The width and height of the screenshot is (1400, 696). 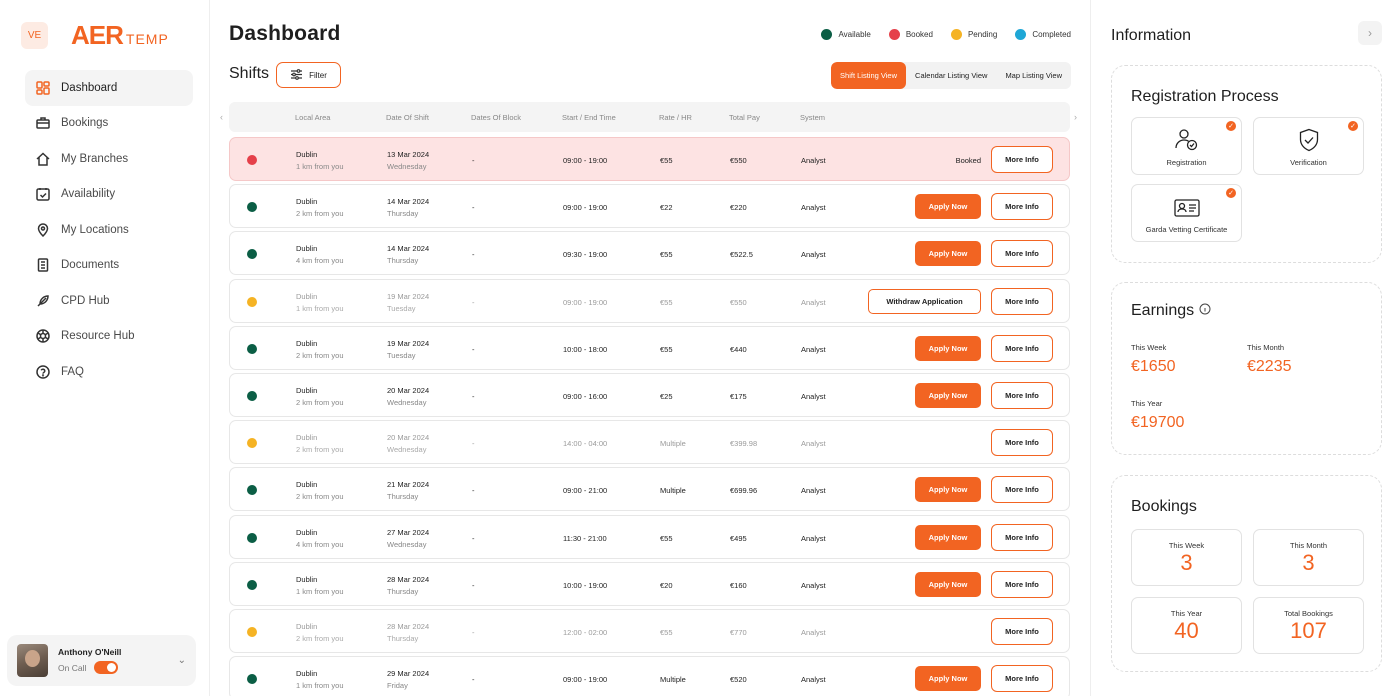 What do you see at coordinates (221, 117) in the screenshot?
I see `scroll-left-icon: ‹` at bounding box center [221, 117].